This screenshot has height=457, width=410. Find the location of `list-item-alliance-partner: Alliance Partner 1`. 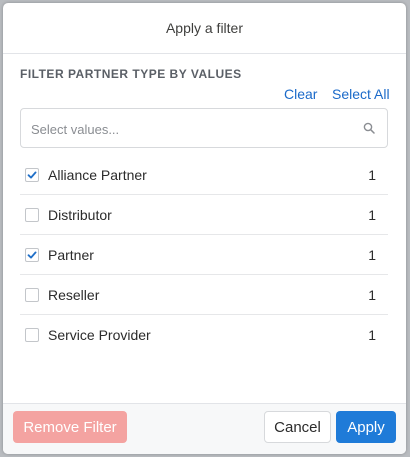

list-item-alliance-partner: Alliance Partner 1 is located at coordinates (204, 175).